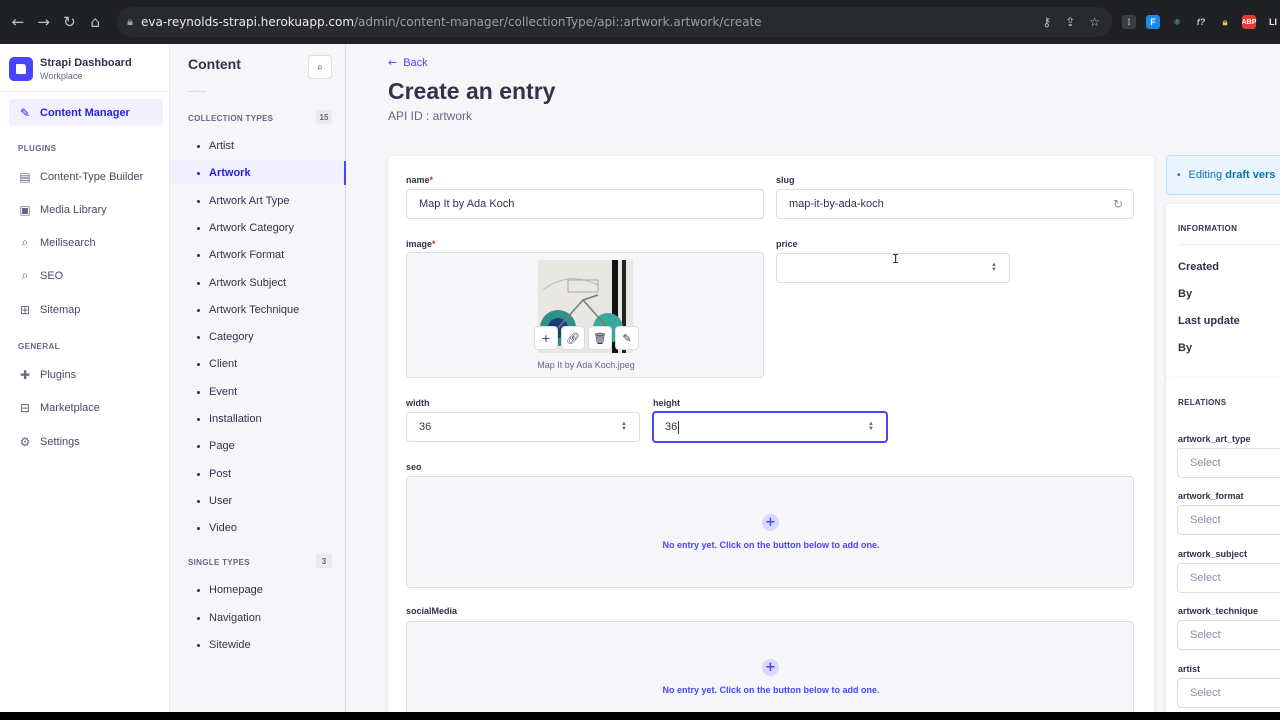 This screenshot has width=1280, height=720. What do you see at coordinates (1118, 204) in the screenshot?
I see `regenerate-icon: ↻` at bounding box center [1118, 204].